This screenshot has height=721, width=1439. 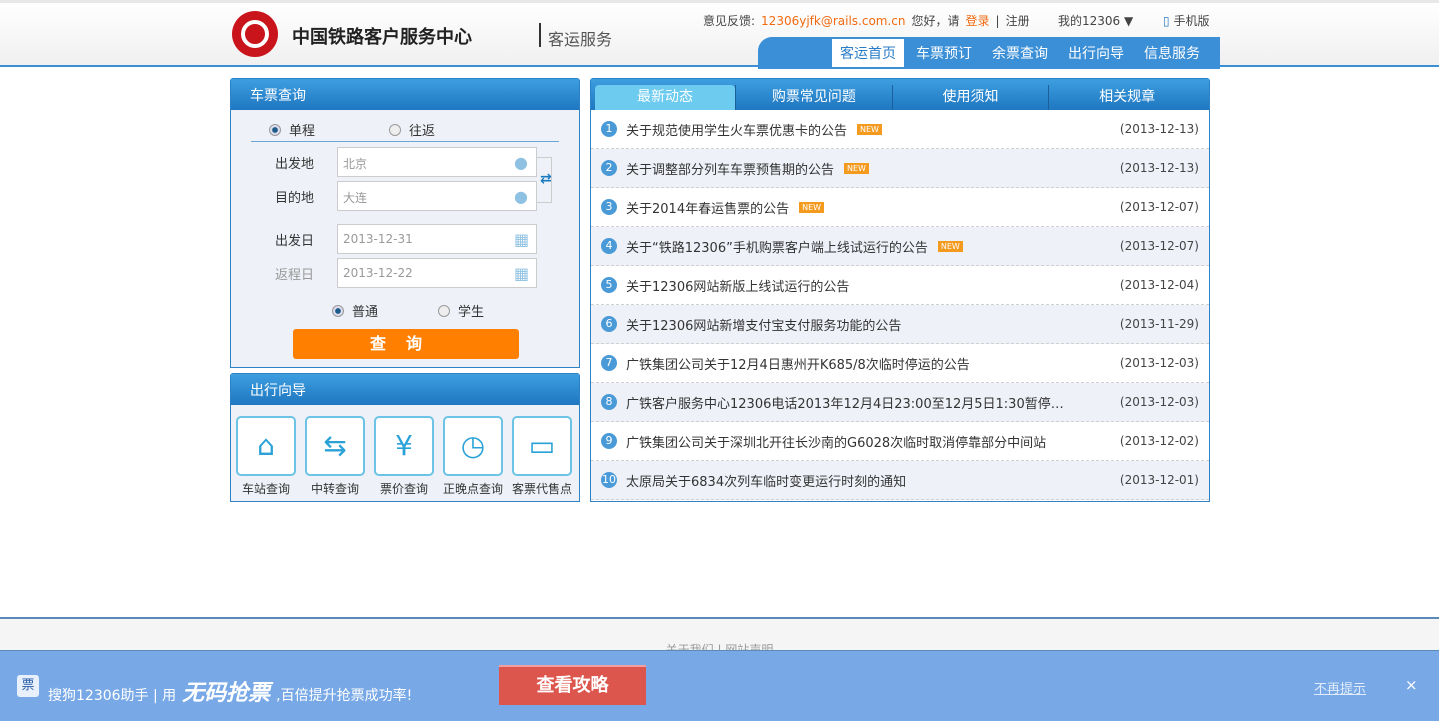 I want to click on price-search-icon: ¥, so click(x=404, y=446).